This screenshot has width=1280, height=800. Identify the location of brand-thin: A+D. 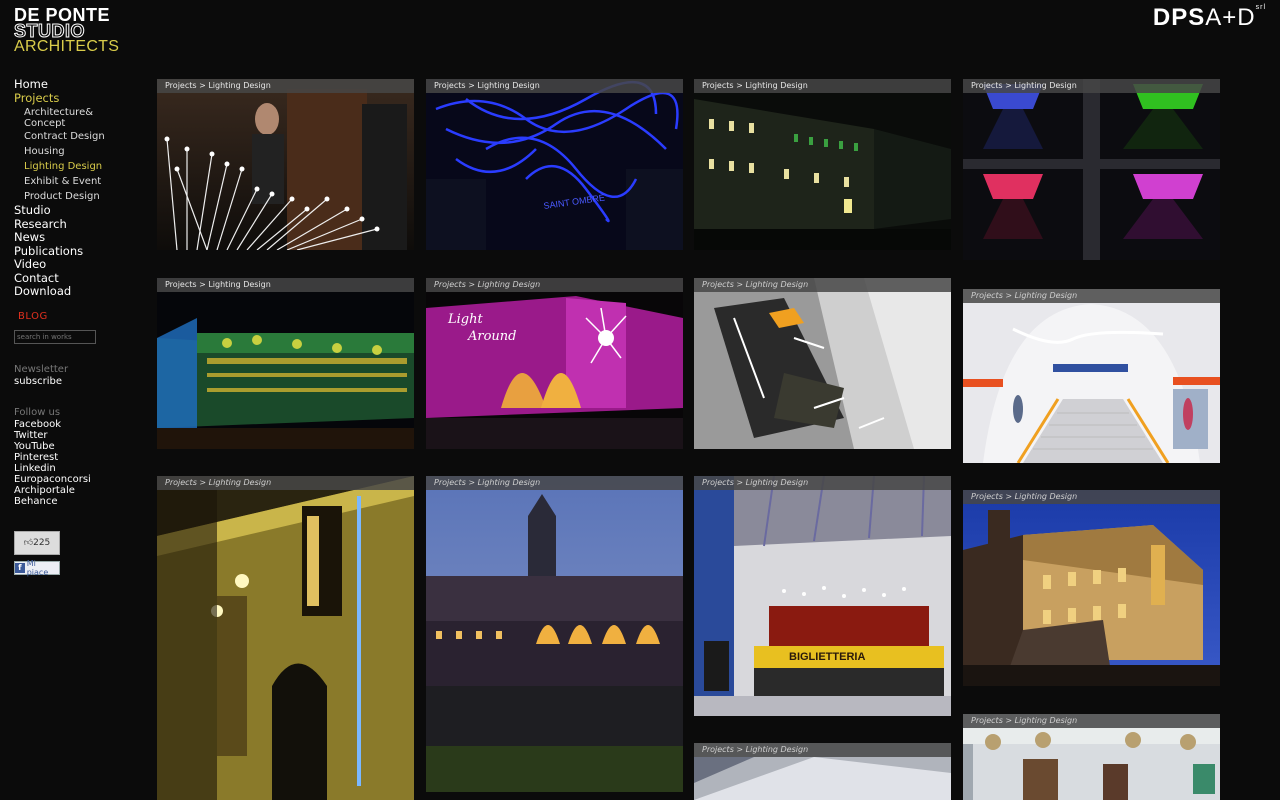
(1230, 17).